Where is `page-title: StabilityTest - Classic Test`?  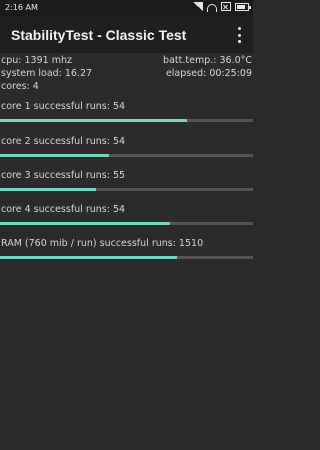 page-title: StabilityTest - Classic Test is located at coordinates (99, 35).